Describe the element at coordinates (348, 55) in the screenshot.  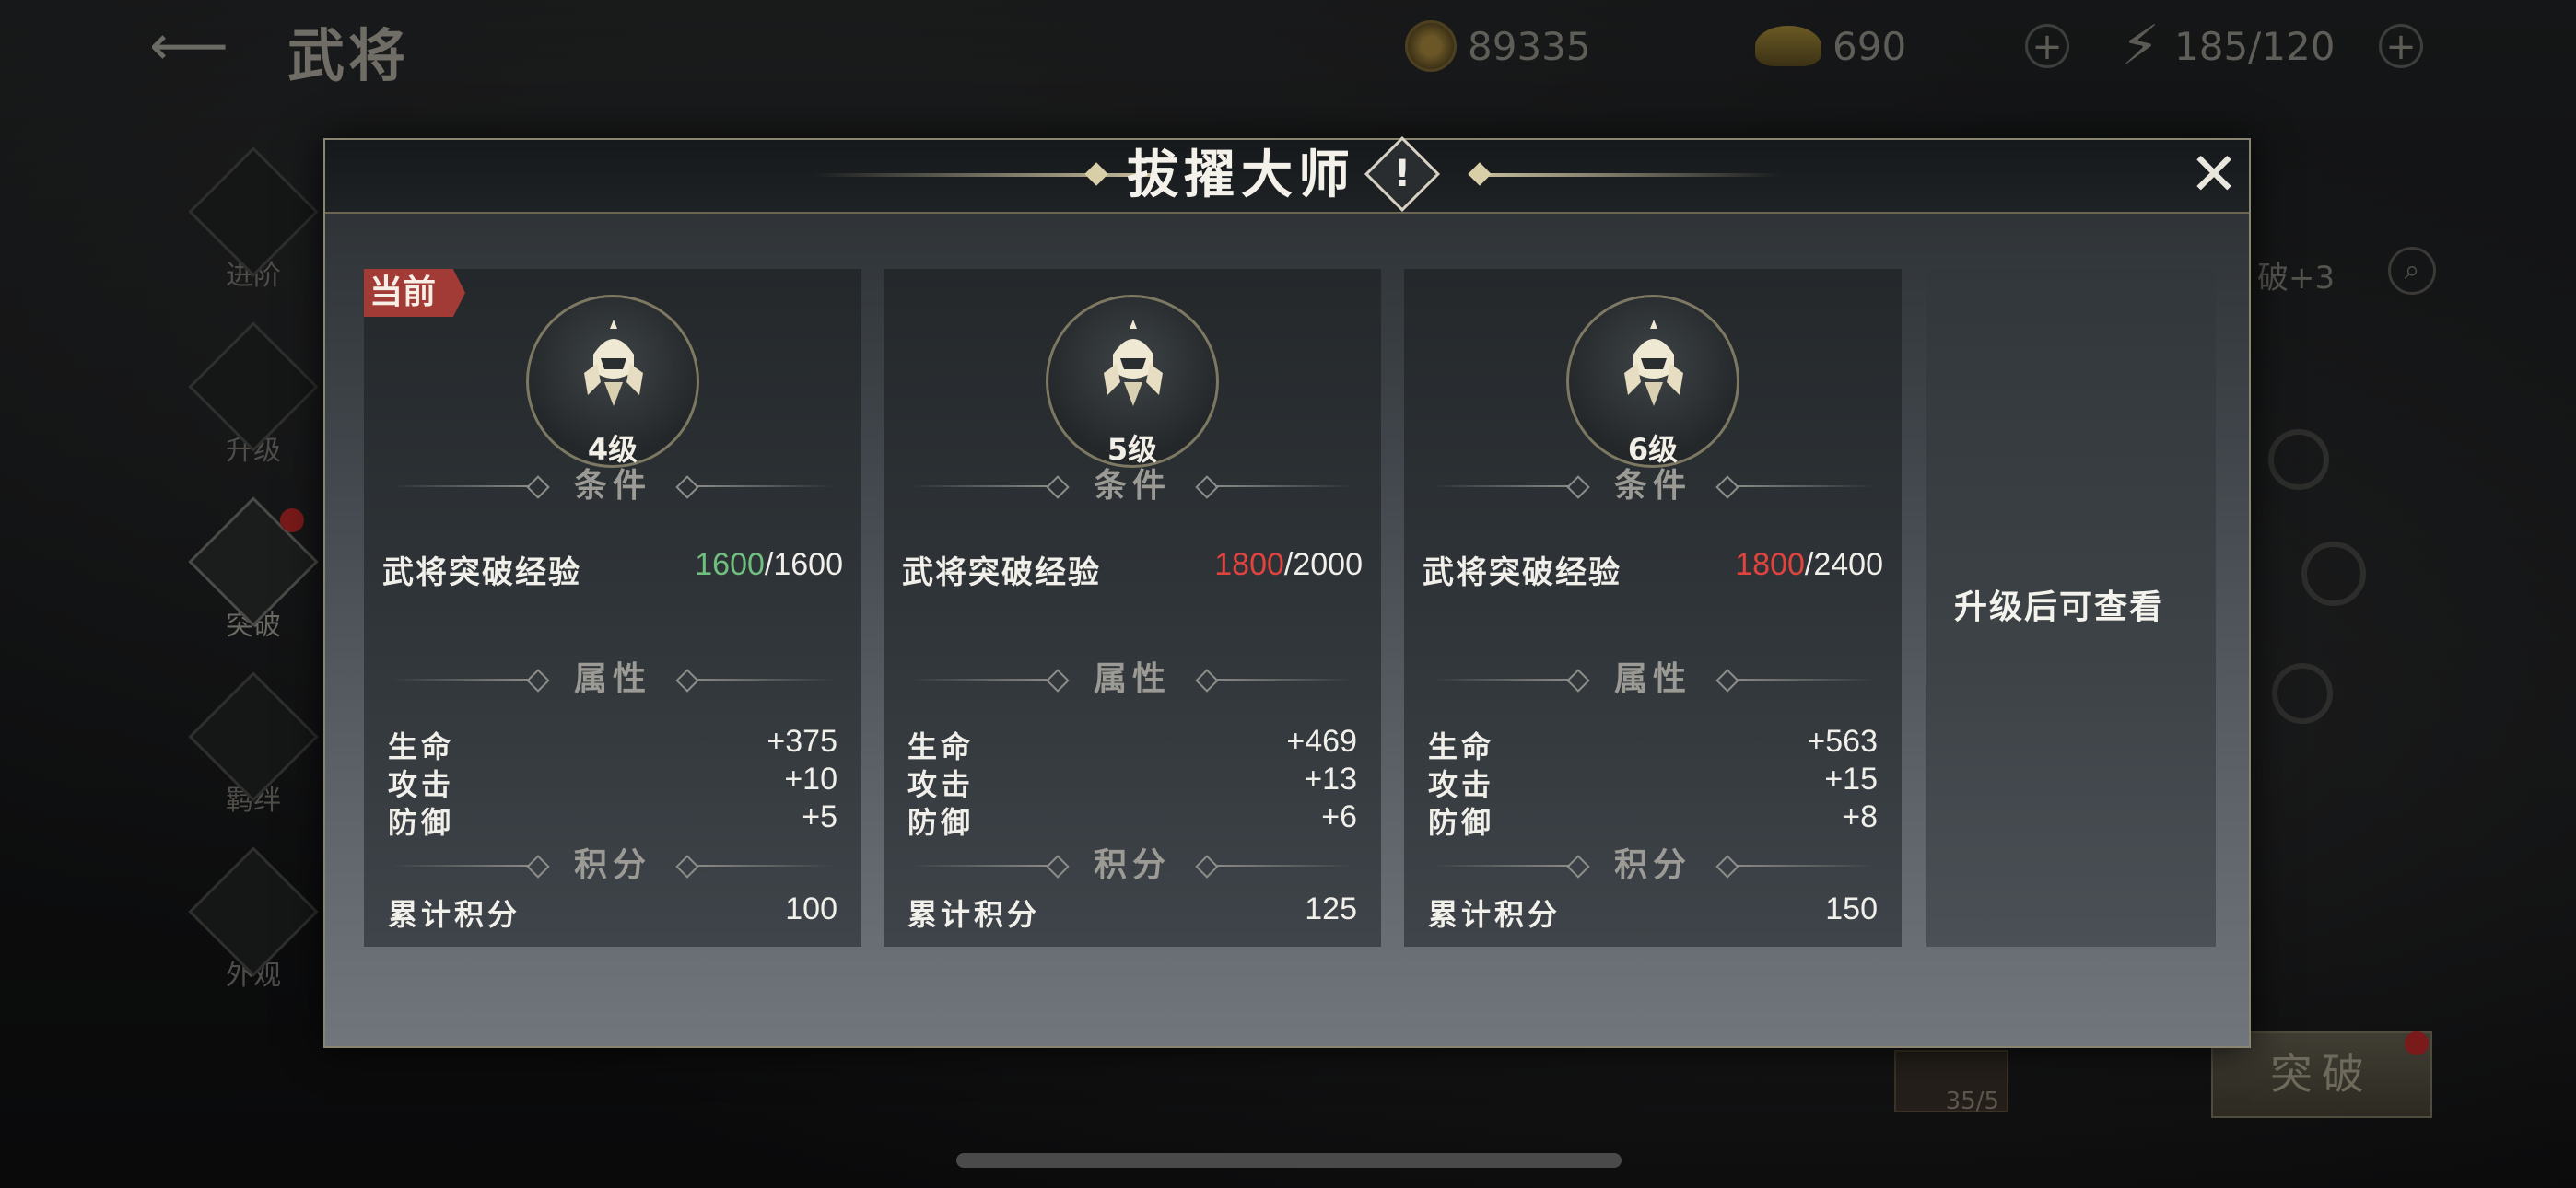
I see `page-title: 武将` at that location.